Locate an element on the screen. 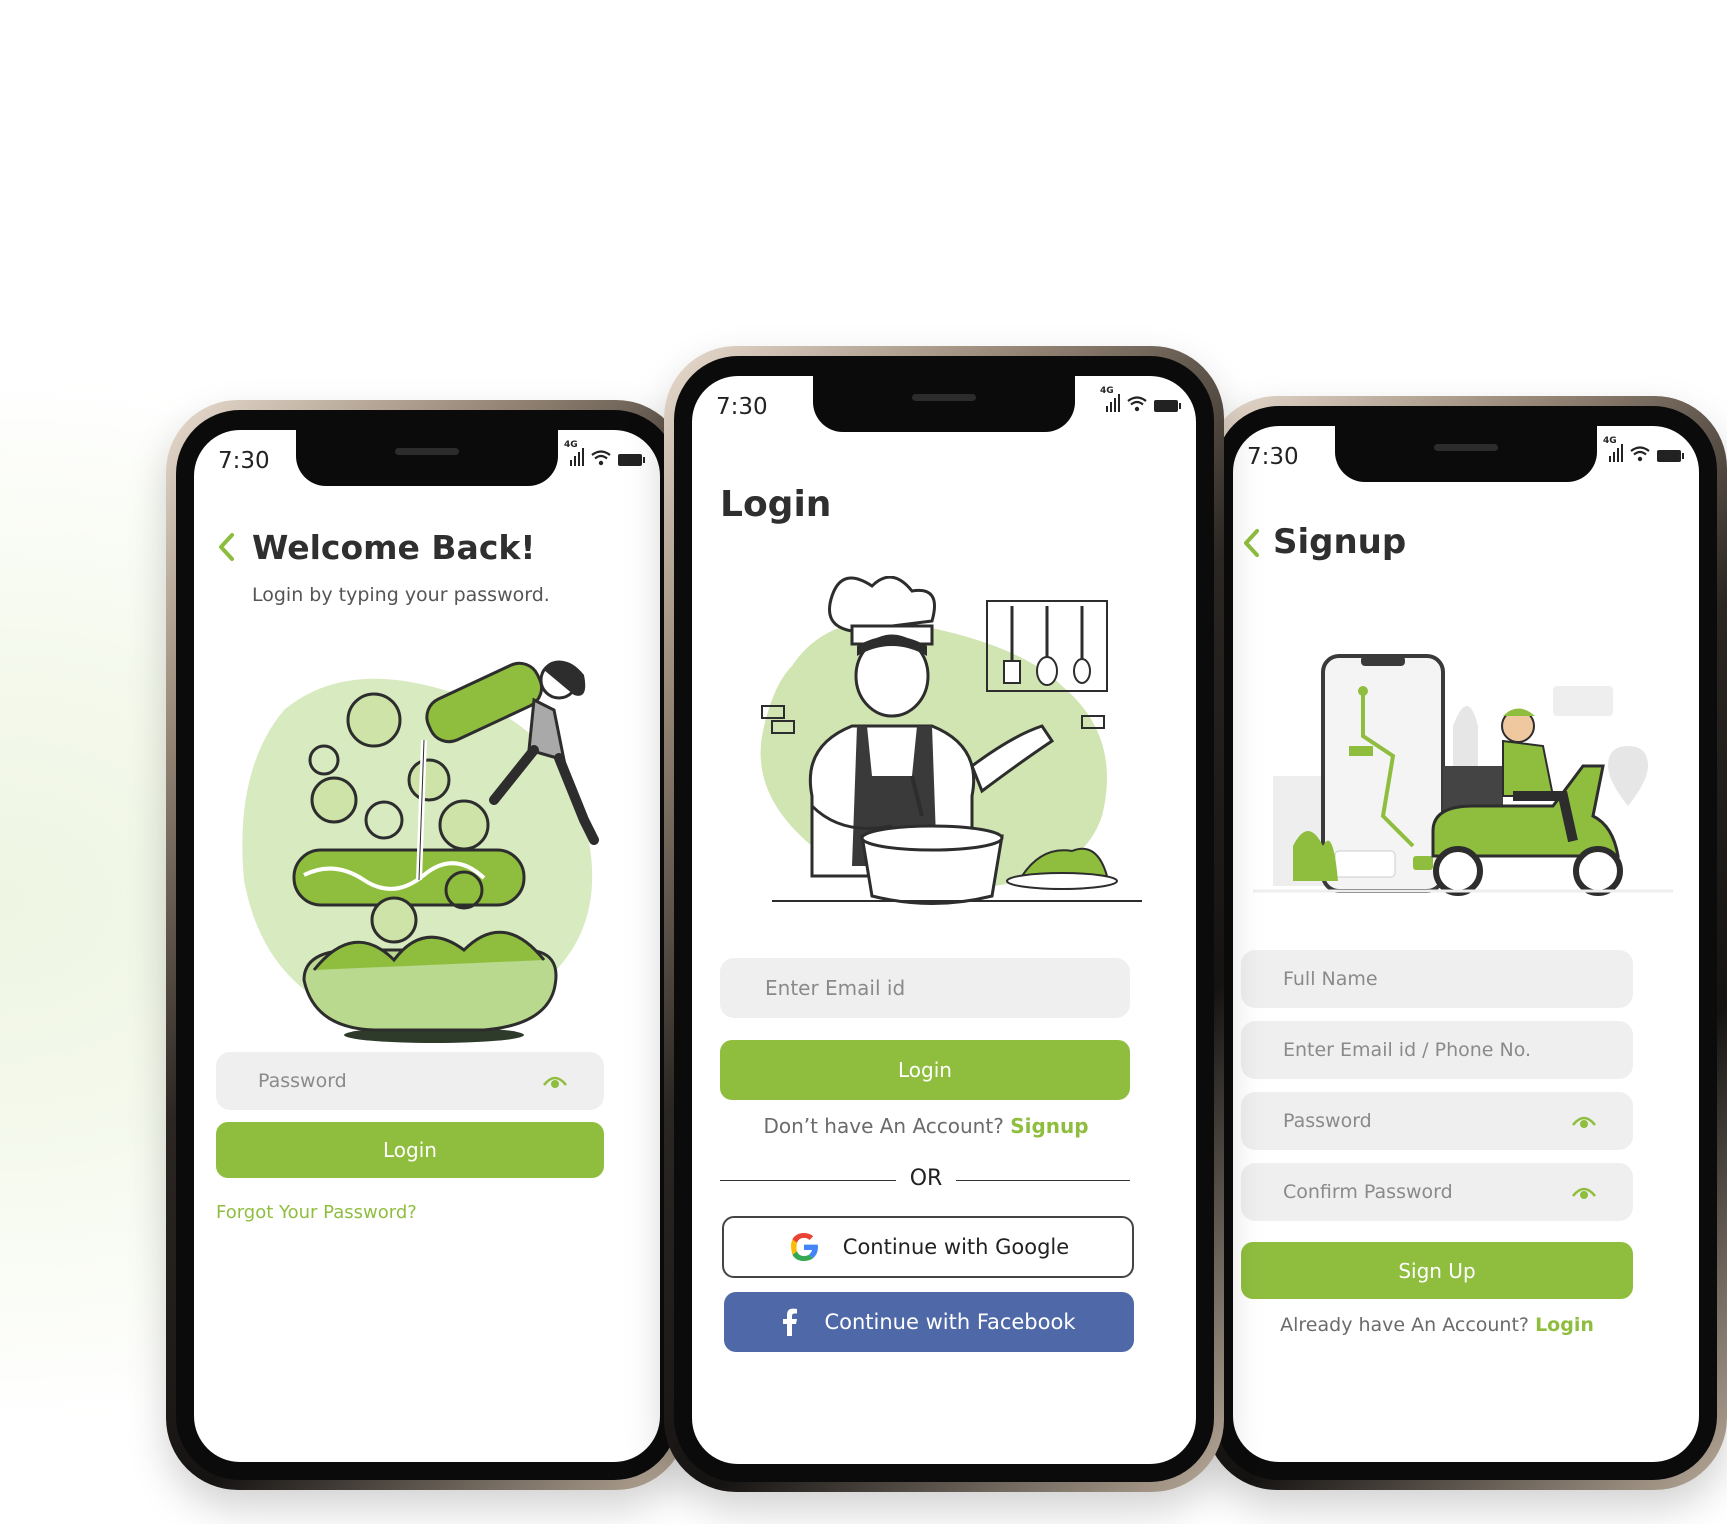 This screenshot has width=1727, height=1524. google-button: Continue with Google is located at coordinates (928, 1247).